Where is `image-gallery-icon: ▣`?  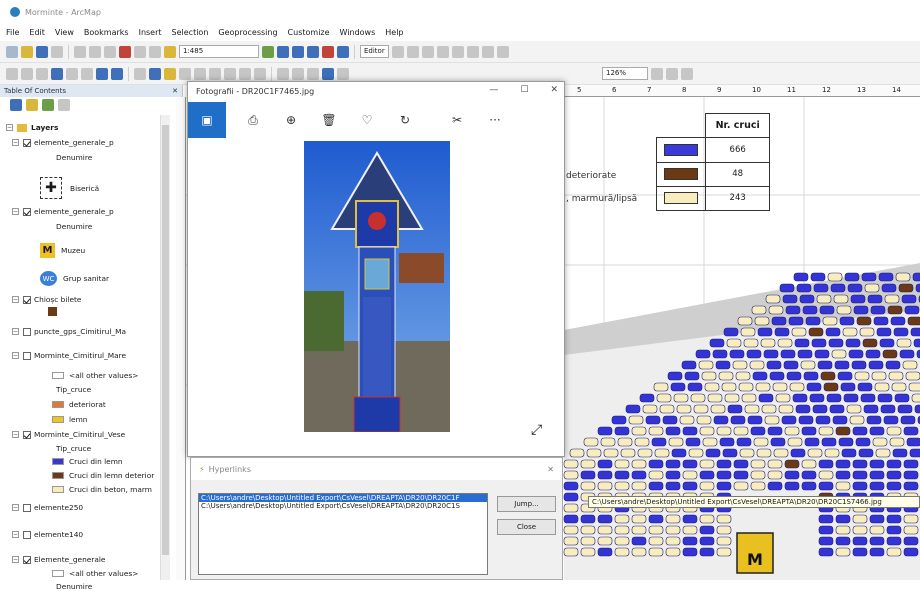 image-gallery-icon: ▣ is located at coordinates (207, 120).